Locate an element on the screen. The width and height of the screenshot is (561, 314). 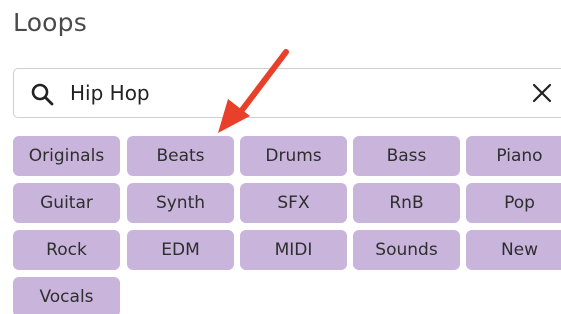
category-chip-synth: Synth is located at coordinates (180, 203).